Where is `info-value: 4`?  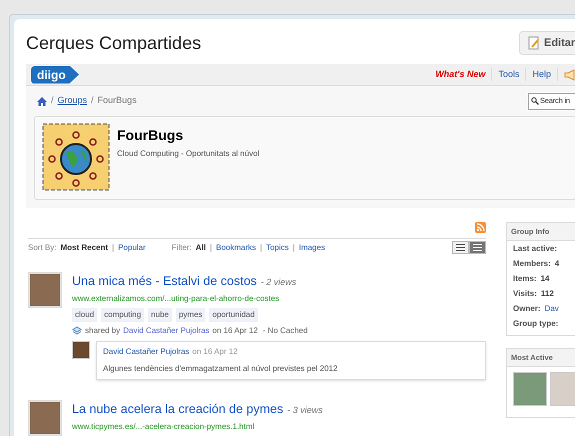 info-value: 4 is located at coordinates (557, 264).